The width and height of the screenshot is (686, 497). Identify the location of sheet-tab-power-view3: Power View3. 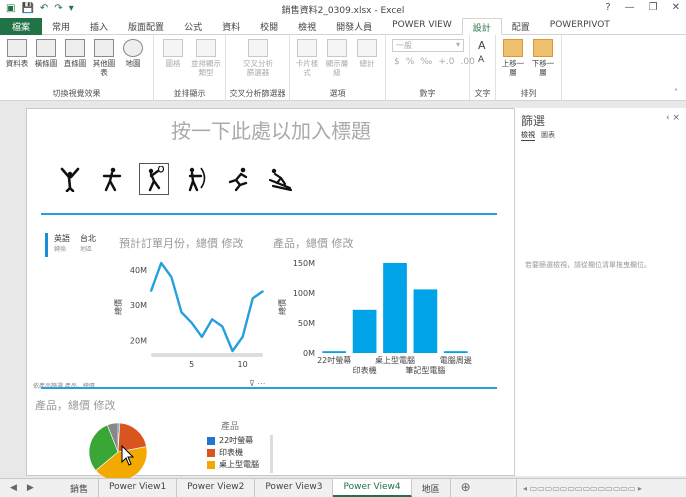
(294, 488).